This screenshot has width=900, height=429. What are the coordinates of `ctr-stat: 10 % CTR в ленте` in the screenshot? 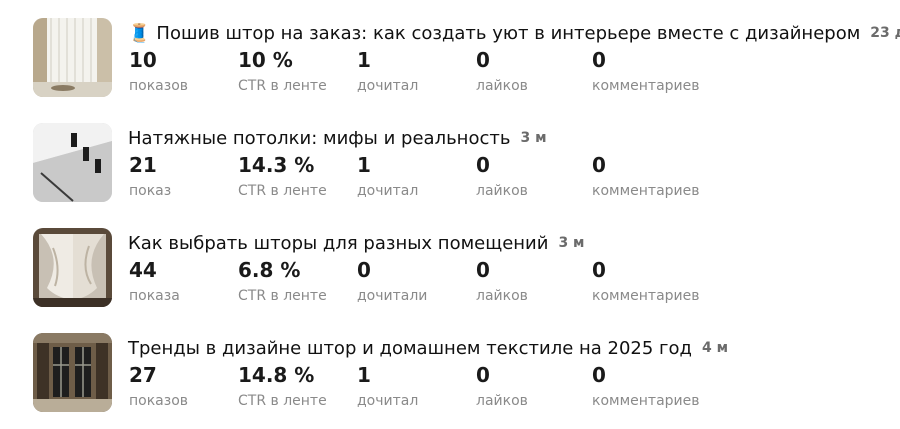 It's located at (282, 72).